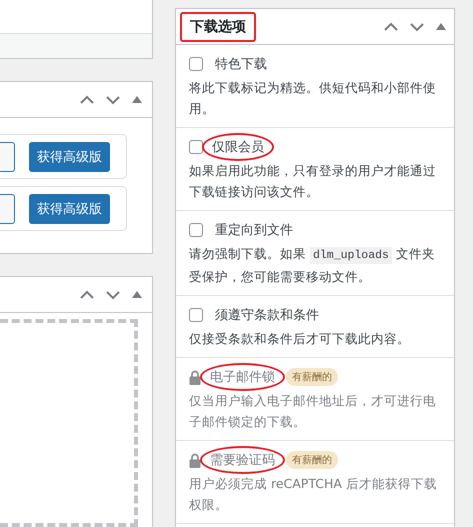 The image size is (473, 527). What do you see at coordinates (312, 265) in the screenshot?
I see `option-description: 请勿强制下载。如果 dlm_uploads 文件夹受保护，您可能需要移动文件。` at bounding box center [312, 265].